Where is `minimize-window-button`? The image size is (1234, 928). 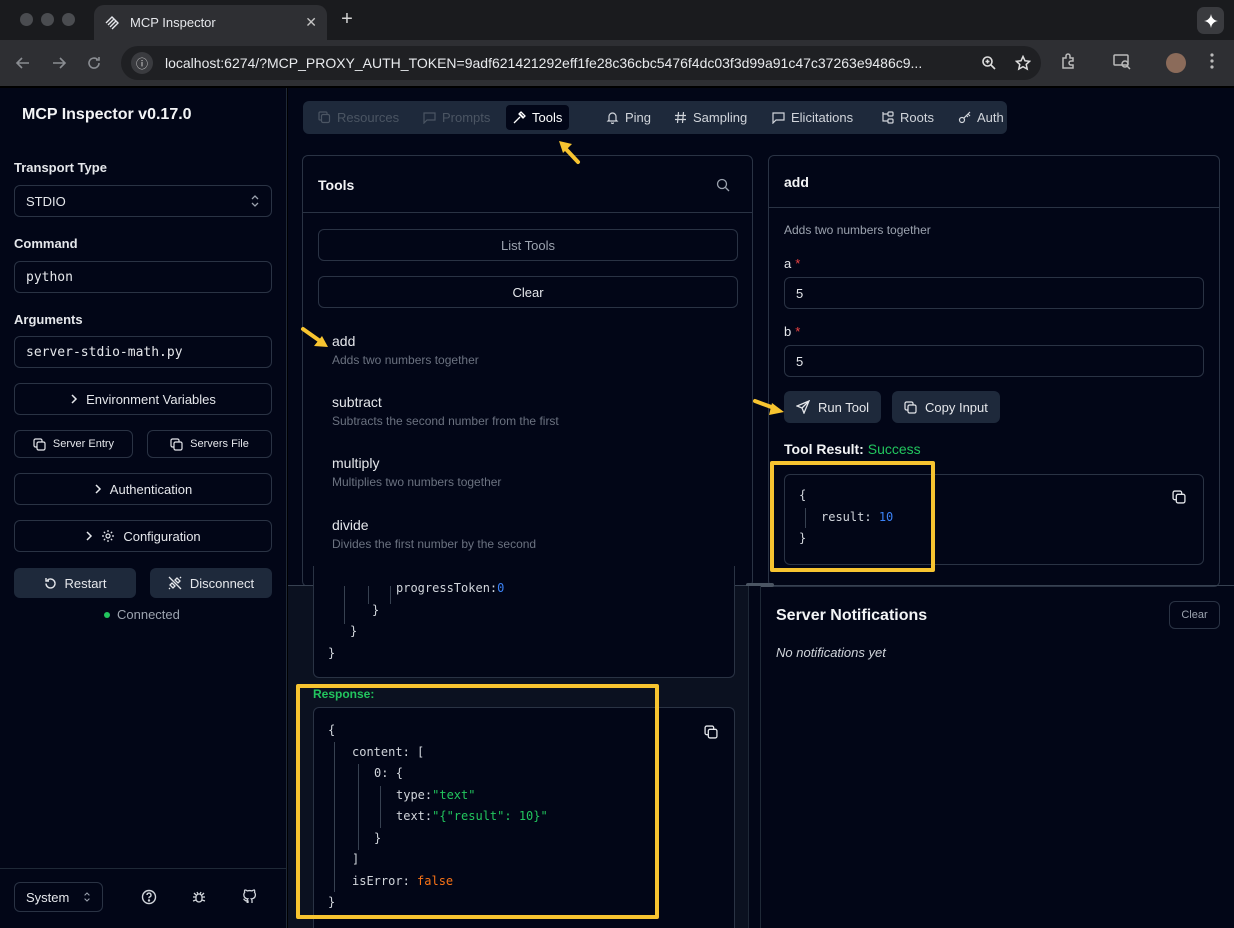
minimize-window-button is located at coordinates (47, 19).